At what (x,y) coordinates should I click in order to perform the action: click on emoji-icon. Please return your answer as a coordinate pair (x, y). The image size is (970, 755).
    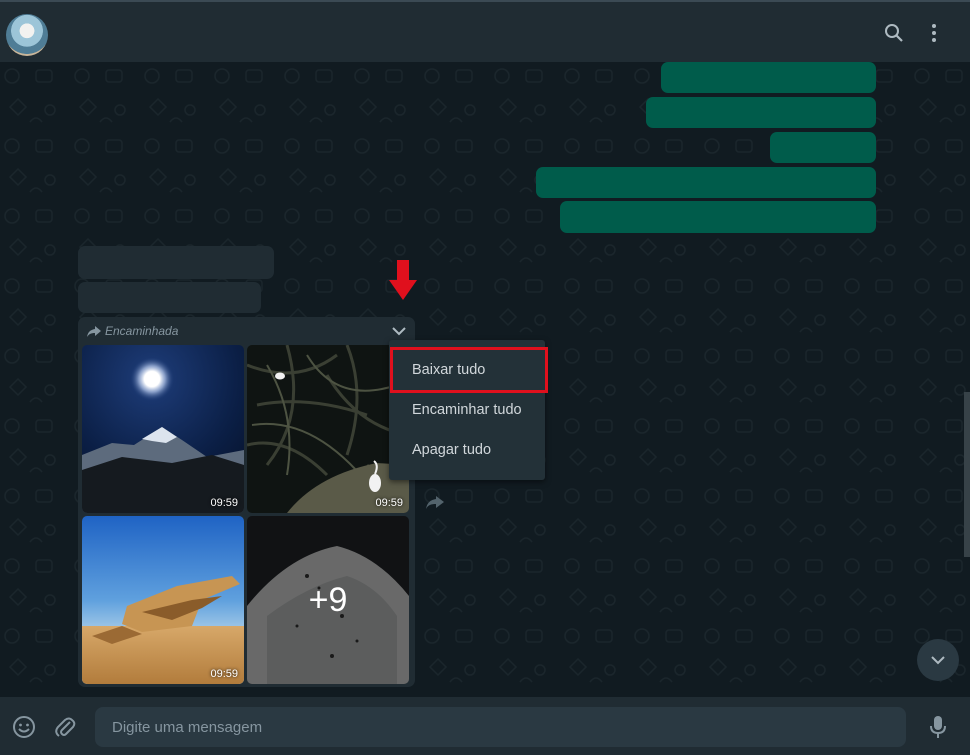
    Looking at the image, I should click on (24, 727).